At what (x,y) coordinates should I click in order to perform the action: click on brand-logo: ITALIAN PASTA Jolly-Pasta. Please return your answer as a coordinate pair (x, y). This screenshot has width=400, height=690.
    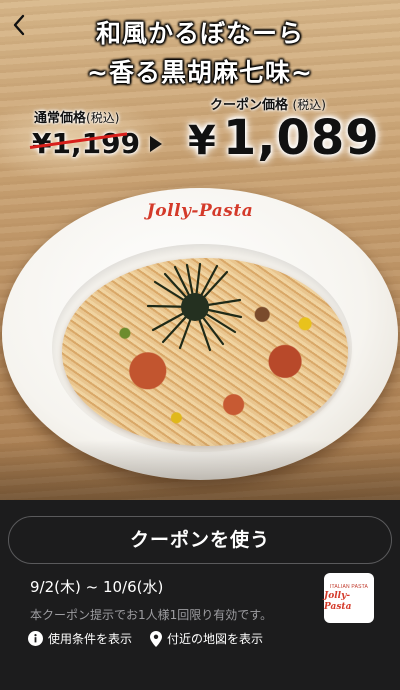
    Looking at the image, I should click on (349, 598).